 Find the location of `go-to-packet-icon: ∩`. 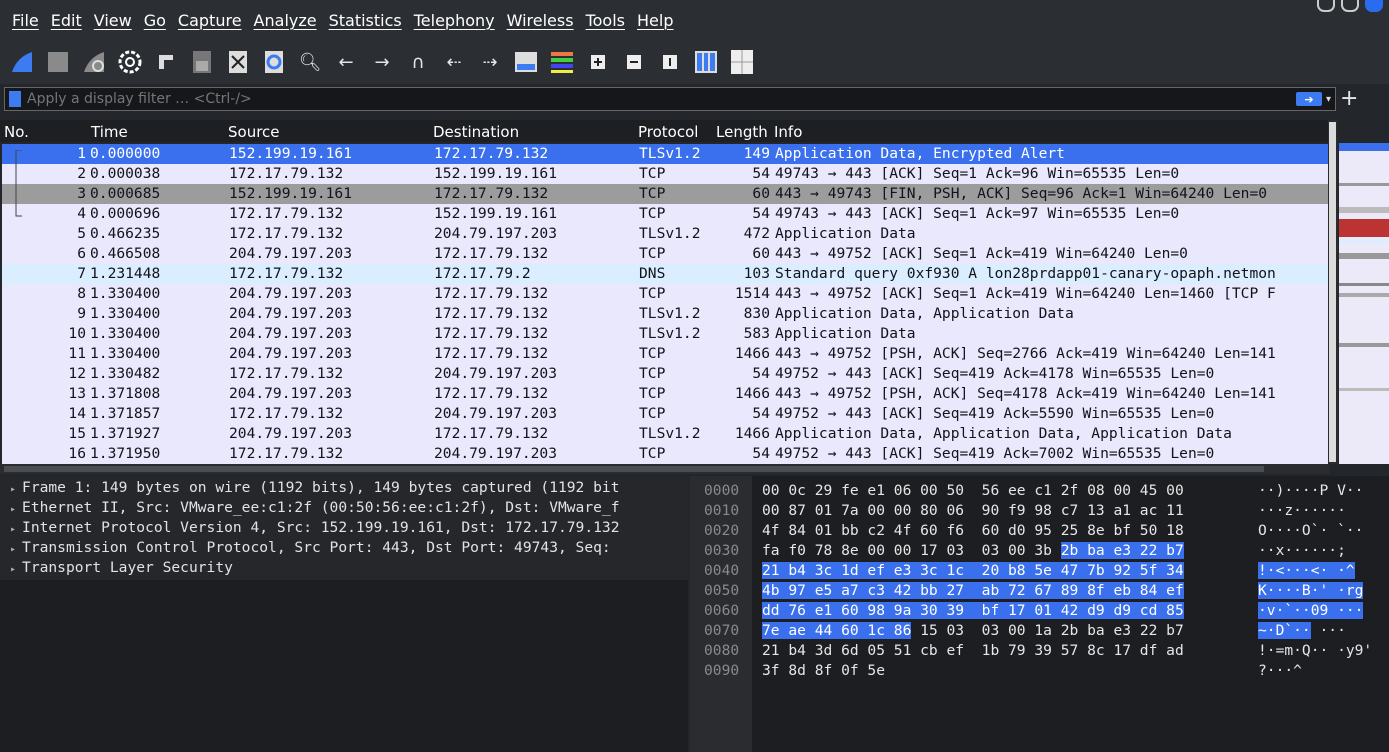

go-to-packet-icon: ∩ is located at coordinates (418, 62).